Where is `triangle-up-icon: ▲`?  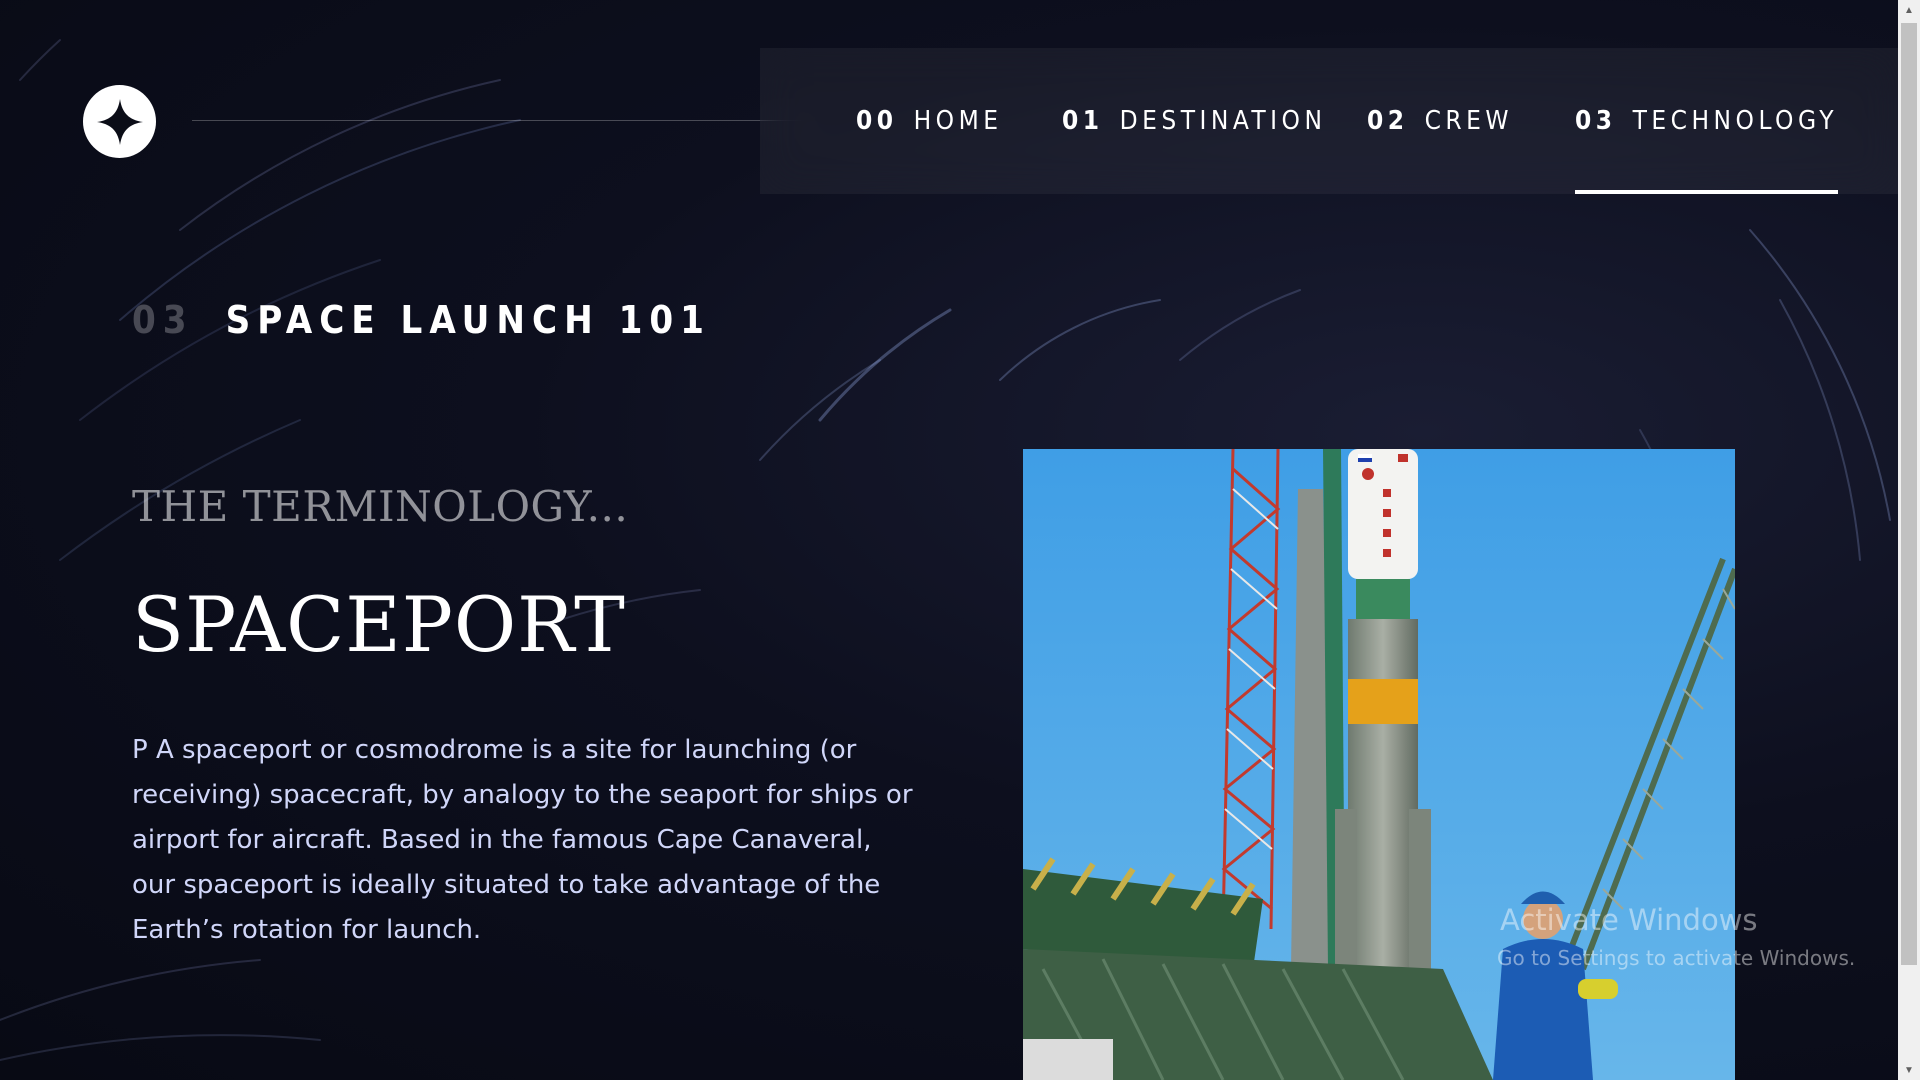
triangle-up-icon: ▲ is located at coordinates (1909, 10).